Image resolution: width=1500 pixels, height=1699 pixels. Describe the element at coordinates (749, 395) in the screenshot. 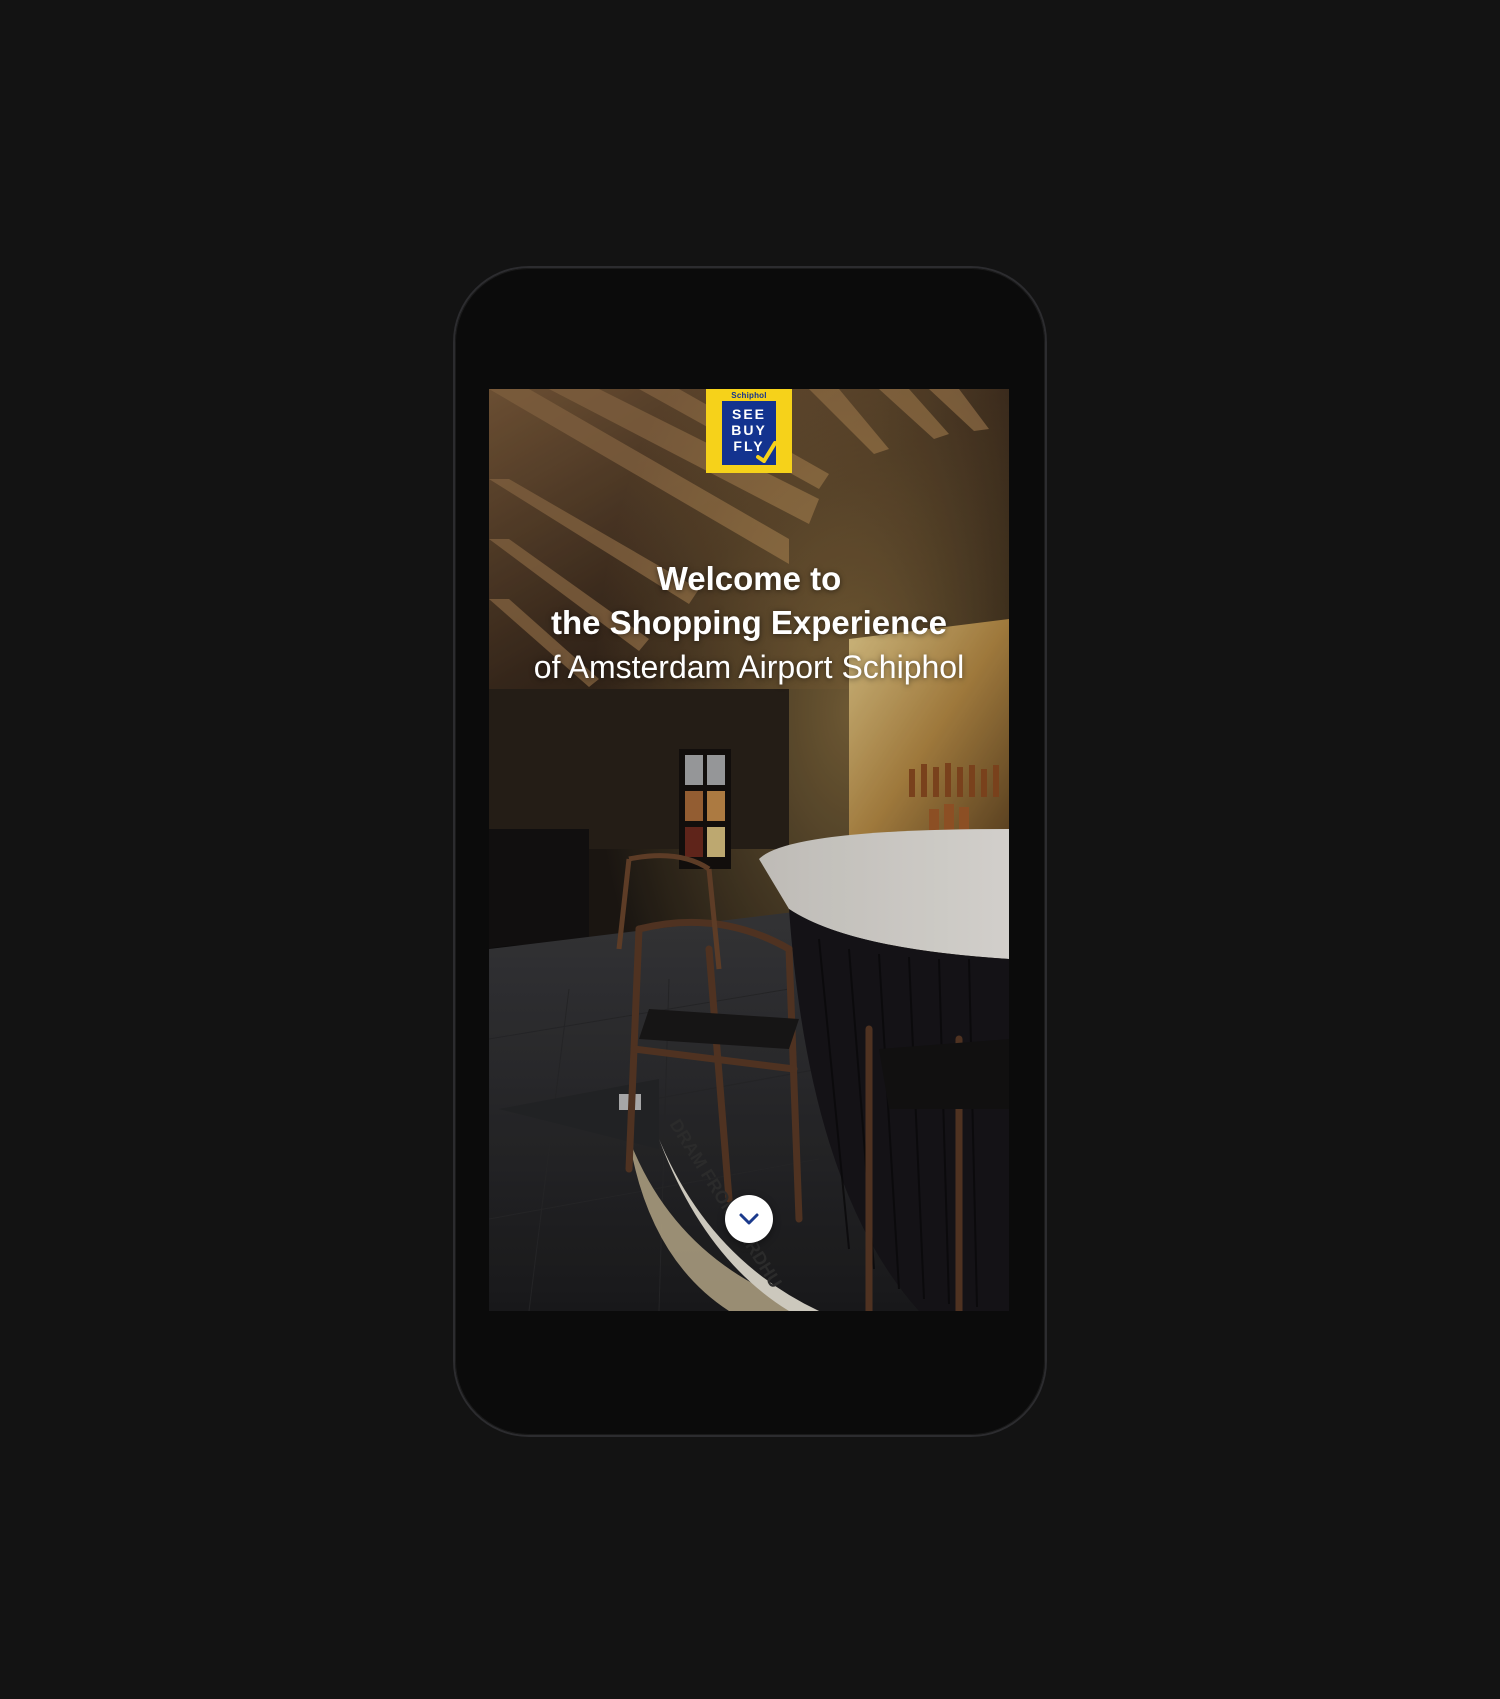

I see `logo-brand-text: Schiphol` at that location.